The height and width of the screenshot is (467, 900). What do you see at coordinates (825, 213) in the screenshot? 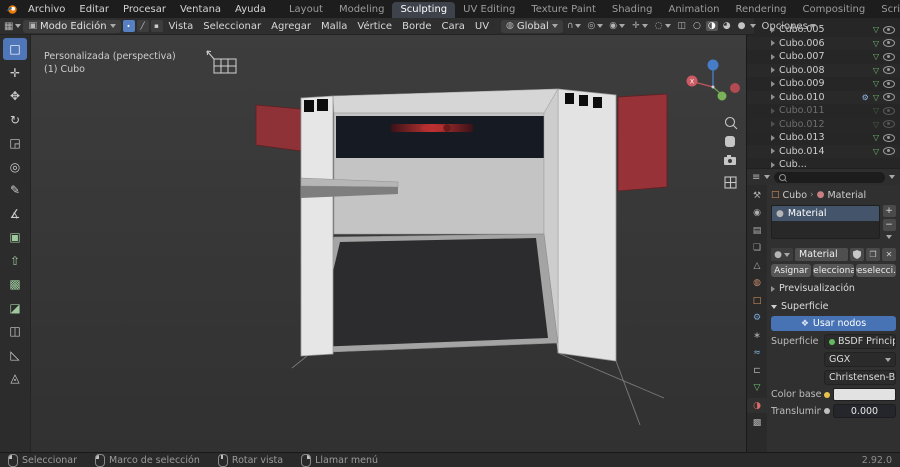
I see `material-slot-row: ● Material` at bounding box center [825, 213].